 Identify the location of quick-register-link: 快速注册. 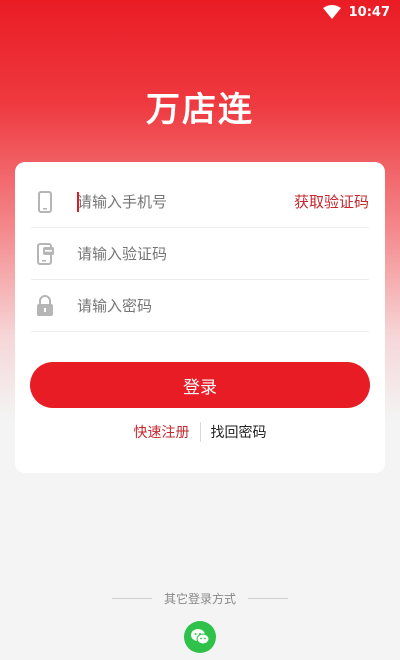
(167, 432).